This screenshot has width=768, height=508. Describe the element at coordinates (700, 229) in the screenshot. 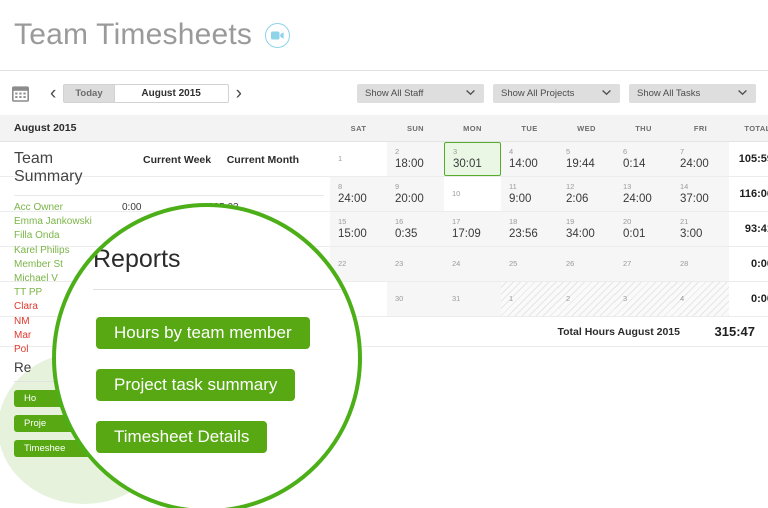

I see `day-cell: 21 3:00` at that location.